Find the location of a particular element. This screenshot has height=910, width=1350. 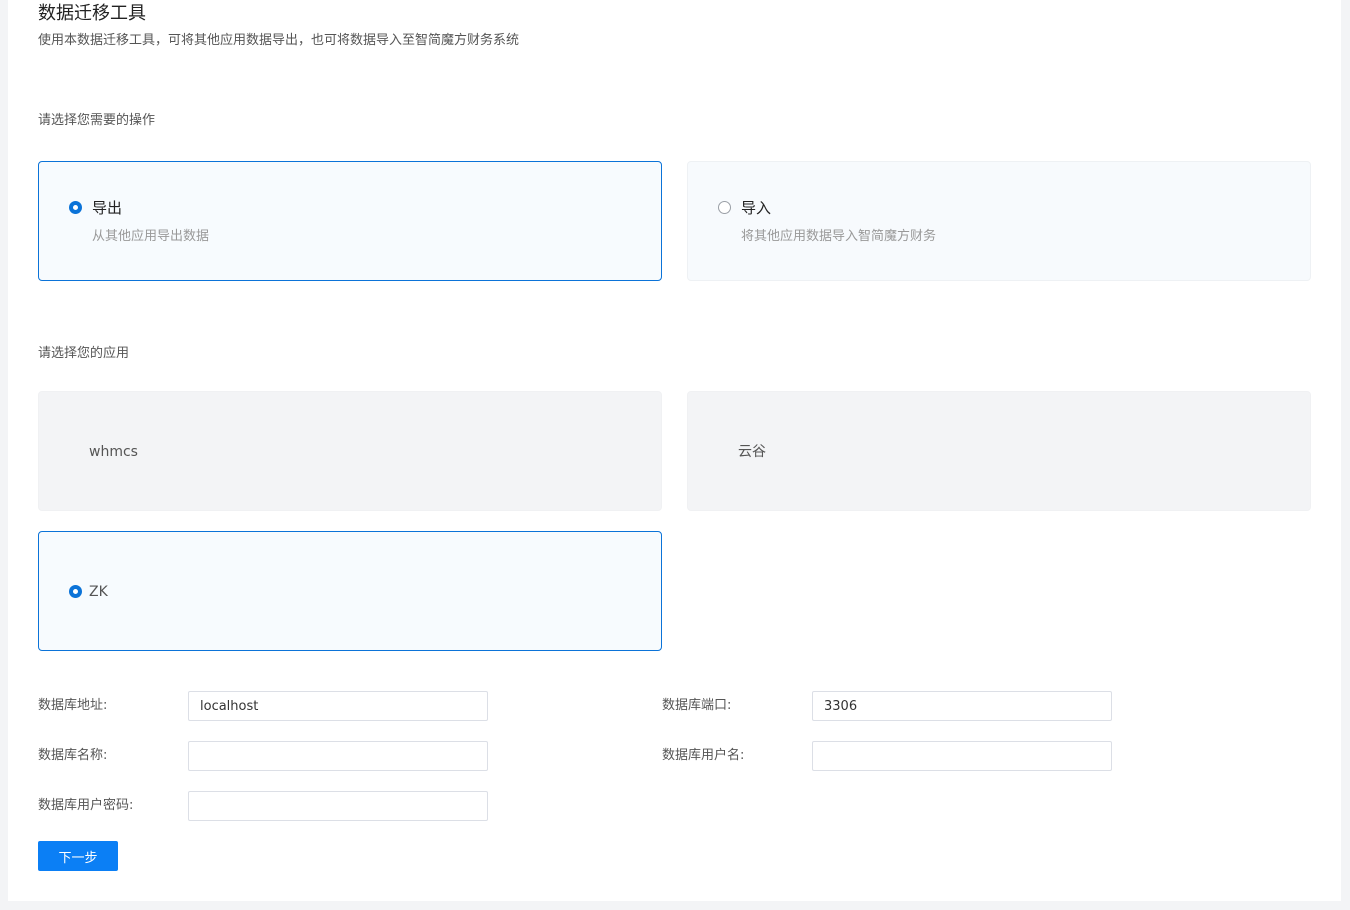

next-step-button: 下一步 is located at coordinates (78, 856).